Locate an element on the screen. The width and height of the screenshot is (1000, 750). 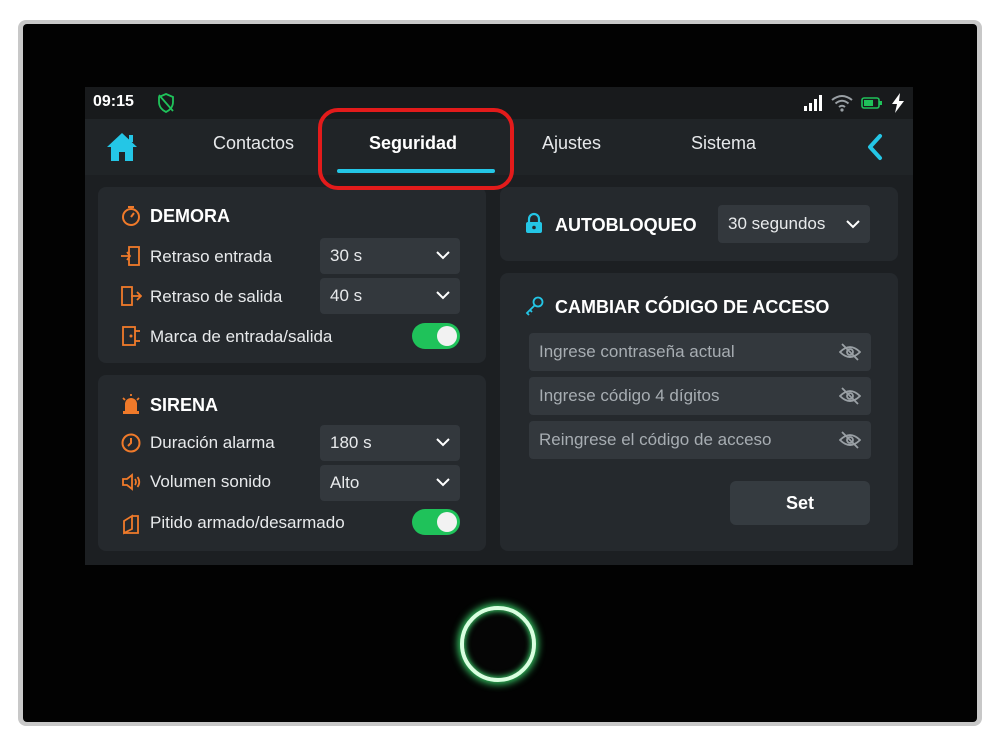
door-mark-icon is located at coordinates (131, 336).